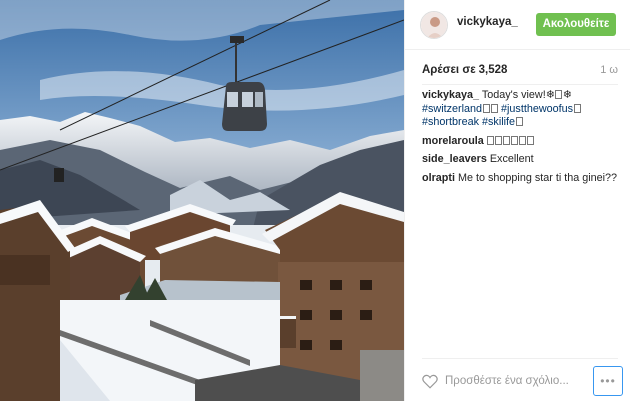  I want to click on comment-author: vickykaya_, so click(450, 95).